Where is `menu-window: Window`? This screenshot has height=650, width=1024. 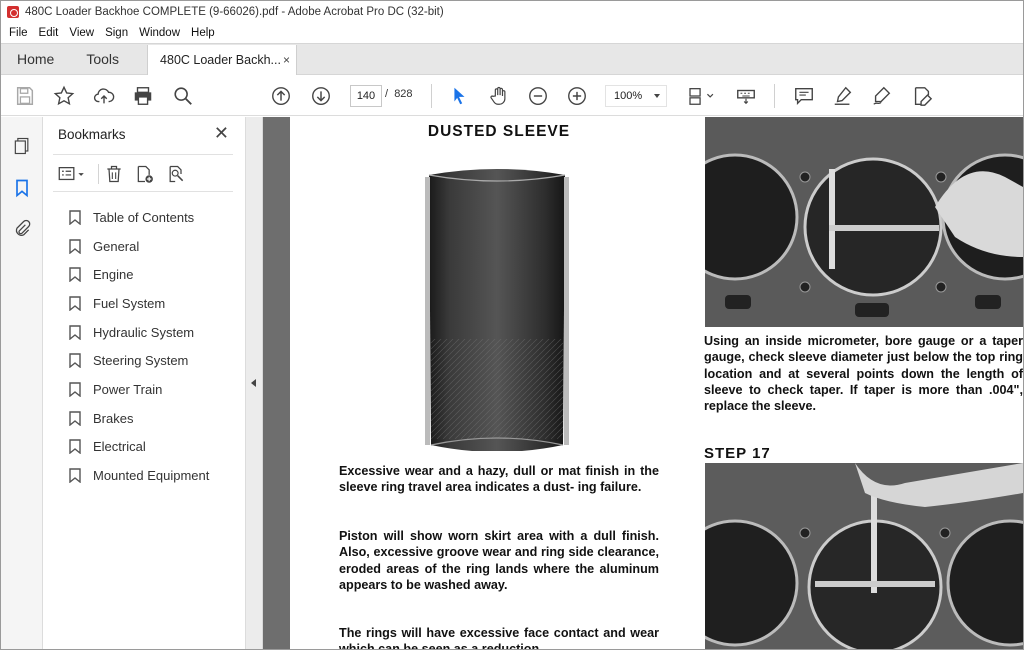 menu-window: Window is located at coordinates (159, 33).